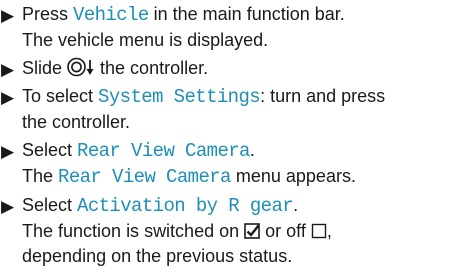 Image resolution: width=456 pixels, height=279 pixels. I want to click on step-5-line-3: depending on the previous status., so click(157, 256).